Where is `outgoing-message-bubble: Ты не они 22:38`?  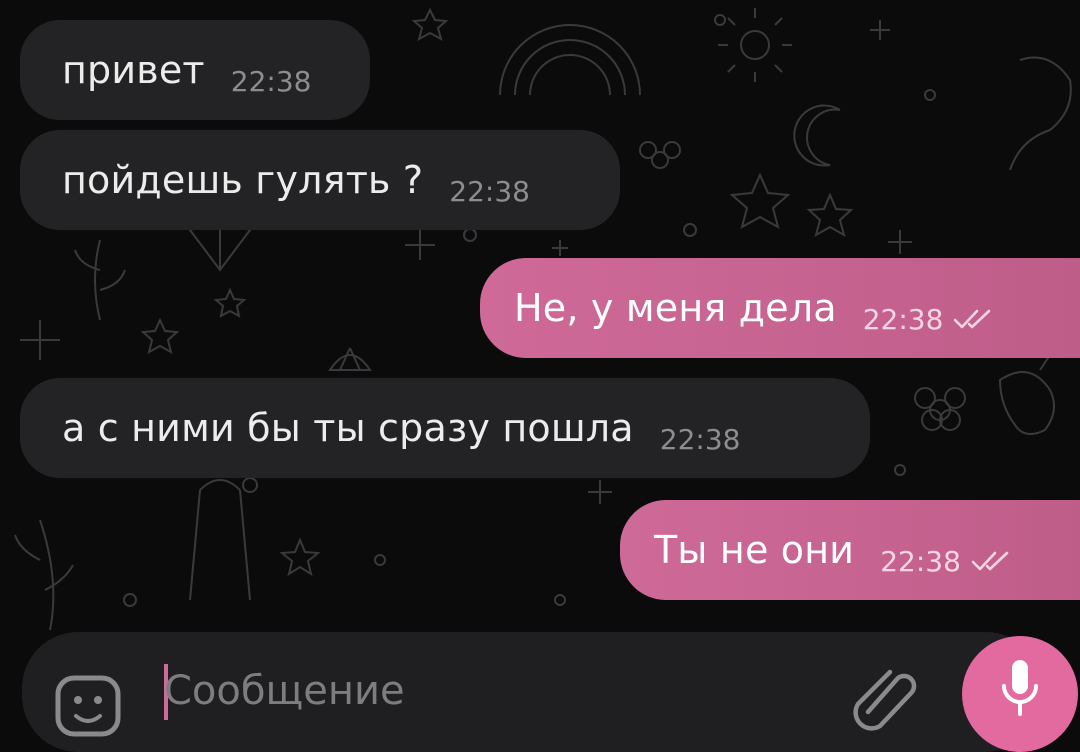 outgoing-message-bubble: Ты не они 22:38 is located at coordinates (850, 550).